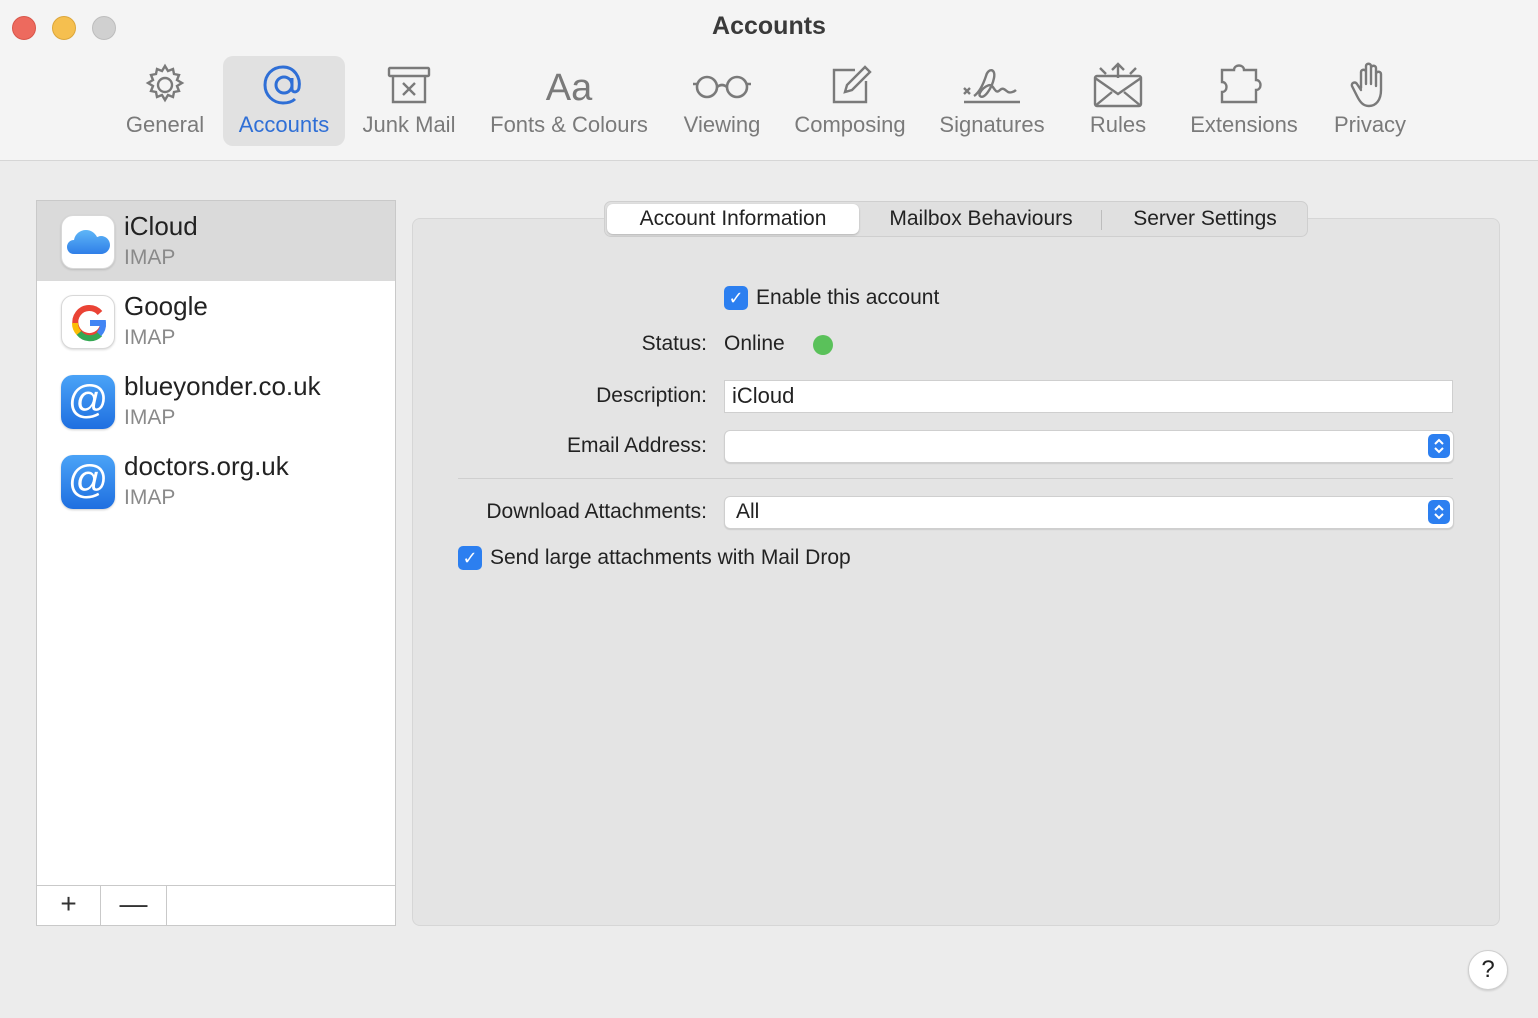 The image size is (1538, 1018). I want to click on toolbar-composing: Composing, so click(850, 101).